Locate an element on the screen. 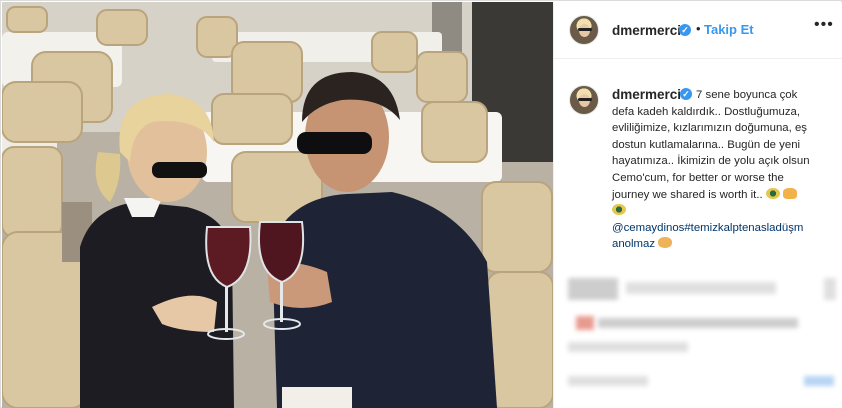  hashtag-link-cont: anolmaz is located at coordinates (633, 244).